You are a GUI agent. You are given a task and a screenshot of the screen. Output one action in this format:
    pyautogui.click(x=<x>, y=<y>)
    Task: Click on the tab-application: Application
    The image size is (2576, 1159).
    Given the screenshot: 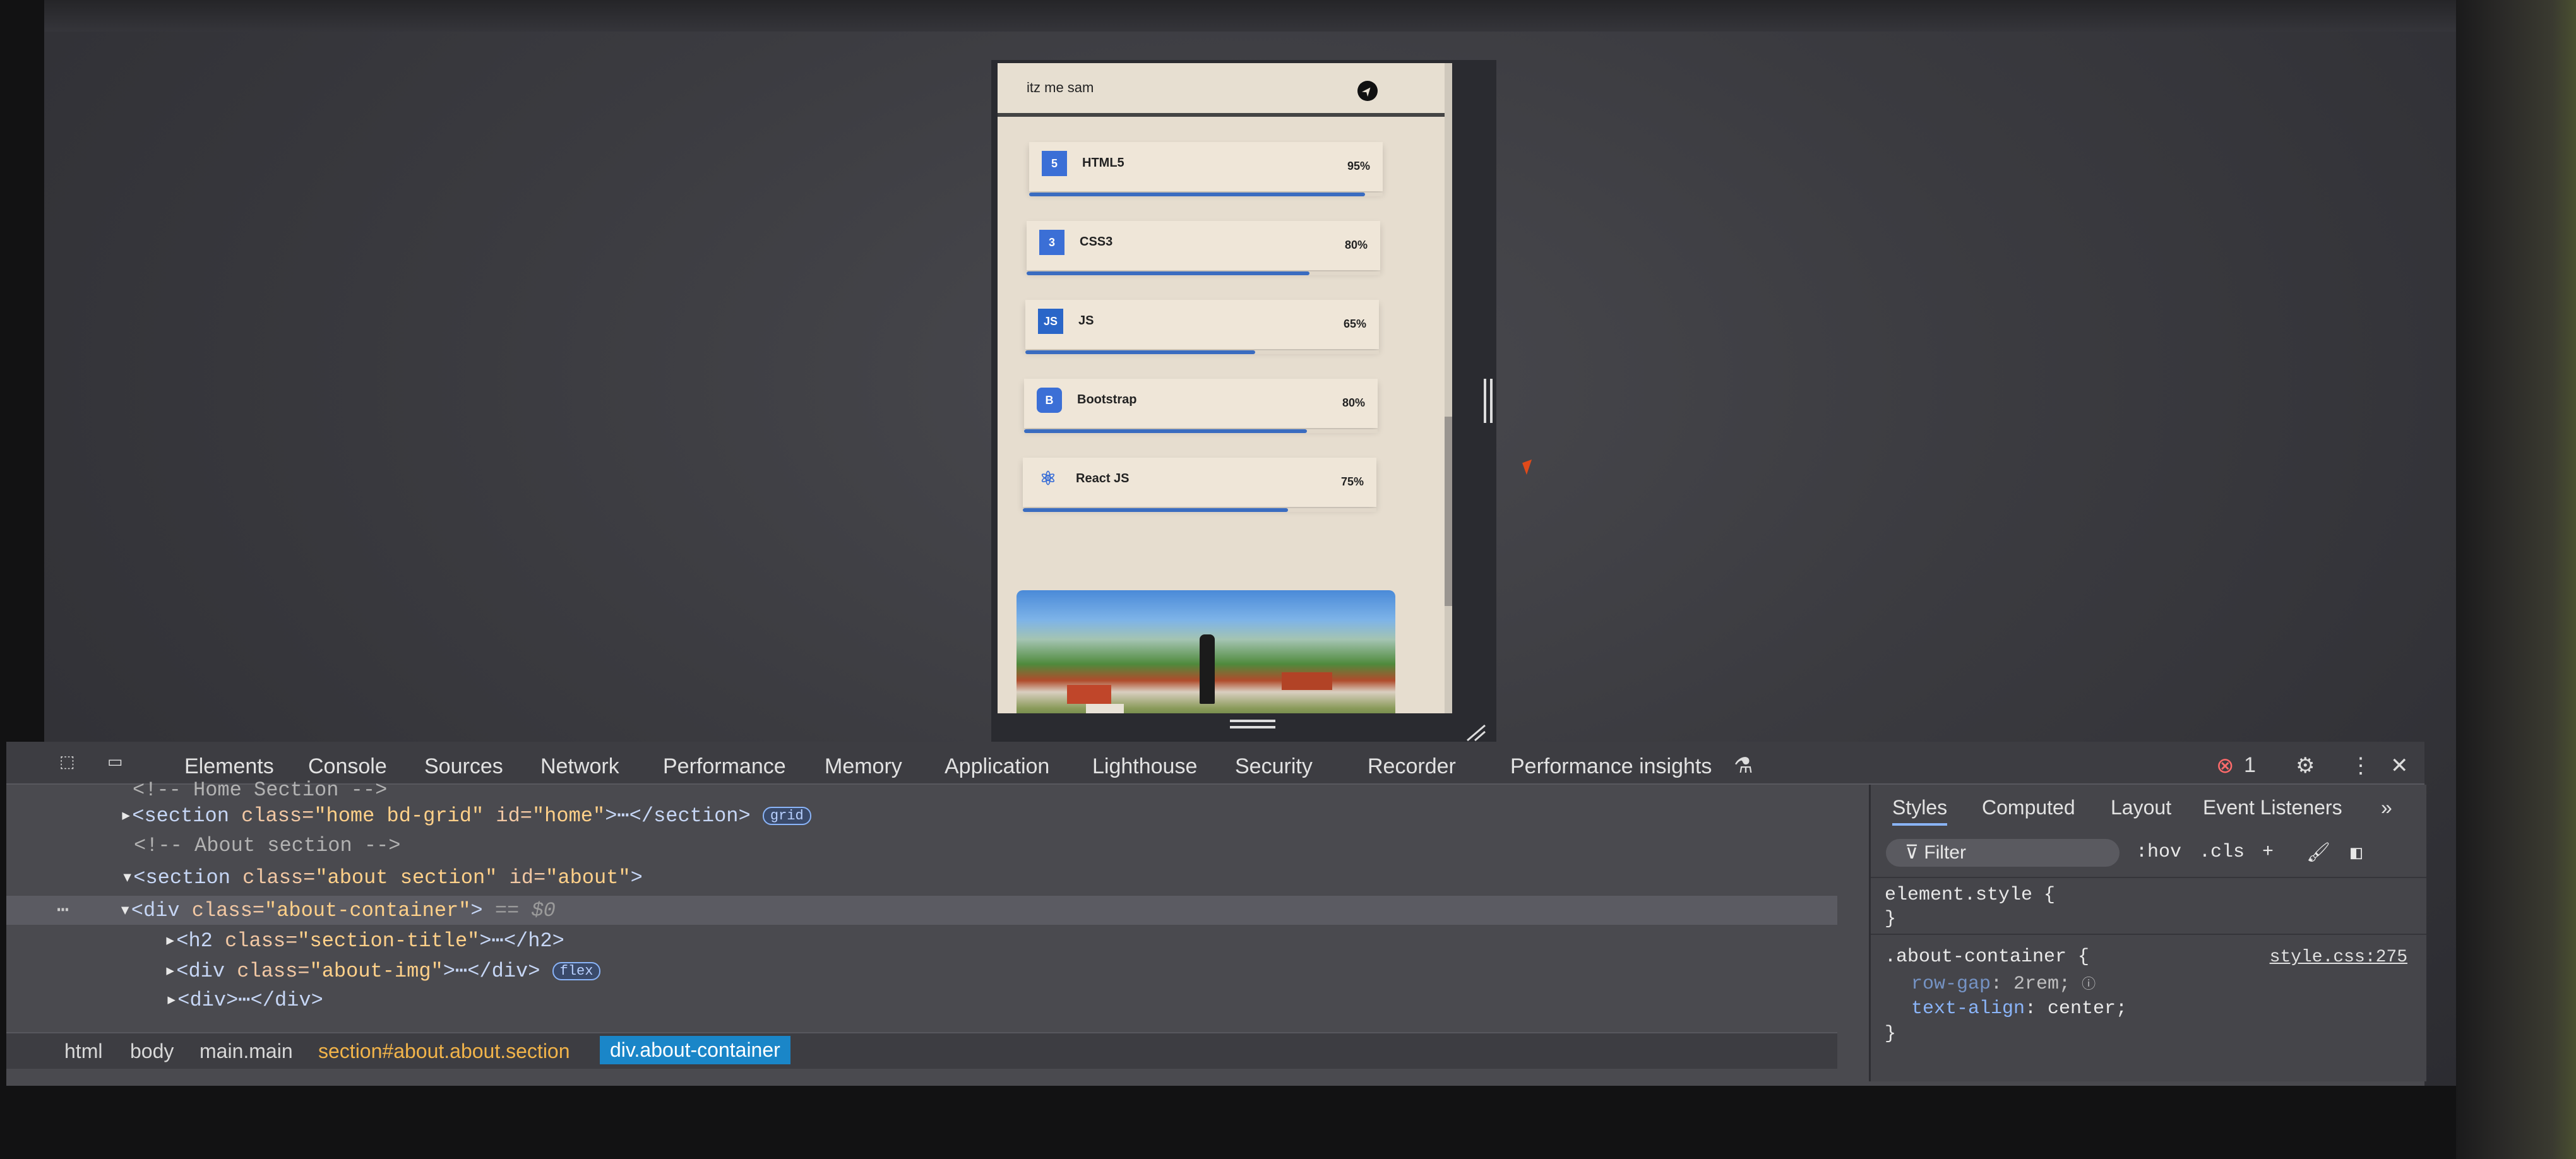 What is the action you would take?
    pyautogui.click(x=997, y=767)
    